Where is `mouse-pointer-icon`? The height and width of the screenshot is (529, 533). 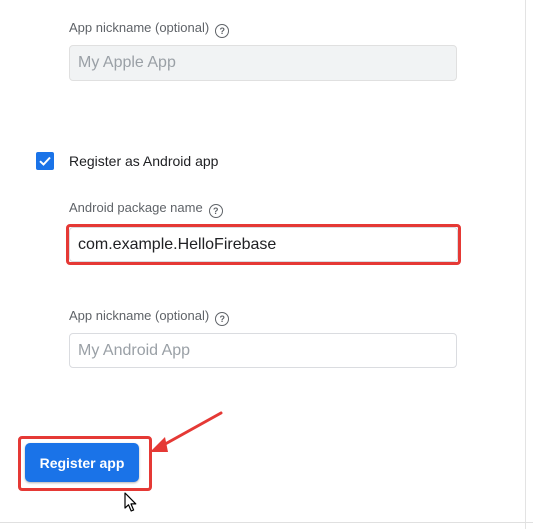
mouse-pointer-icon is located at coordinates (130, 502).